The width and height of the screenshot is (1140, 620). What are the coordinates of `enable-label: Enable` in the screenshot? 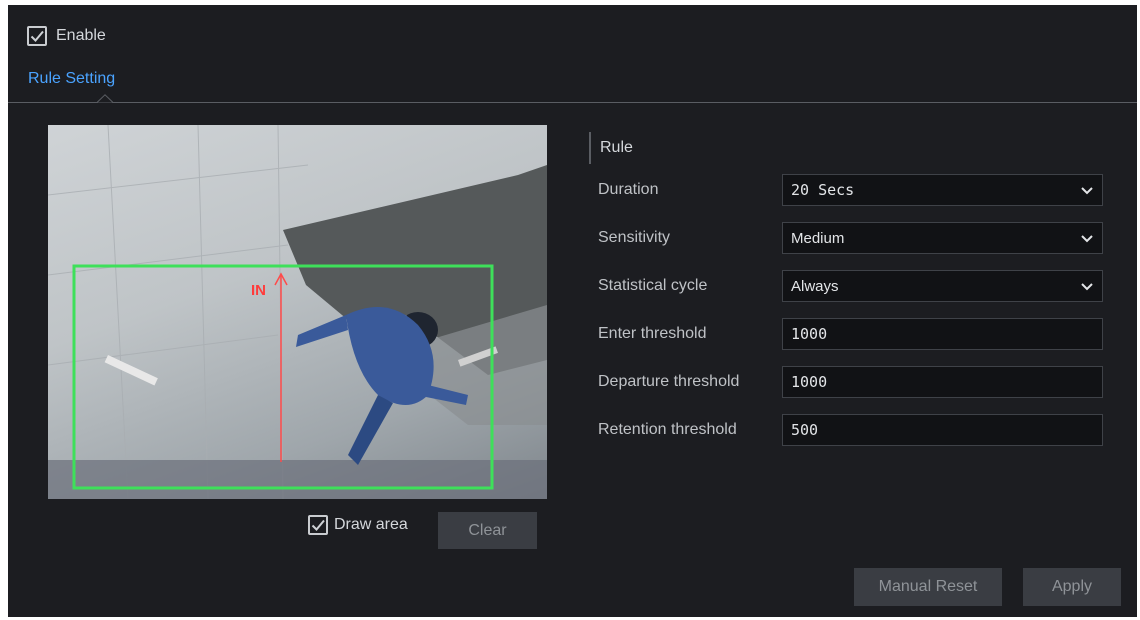 It's located at (81, 35).